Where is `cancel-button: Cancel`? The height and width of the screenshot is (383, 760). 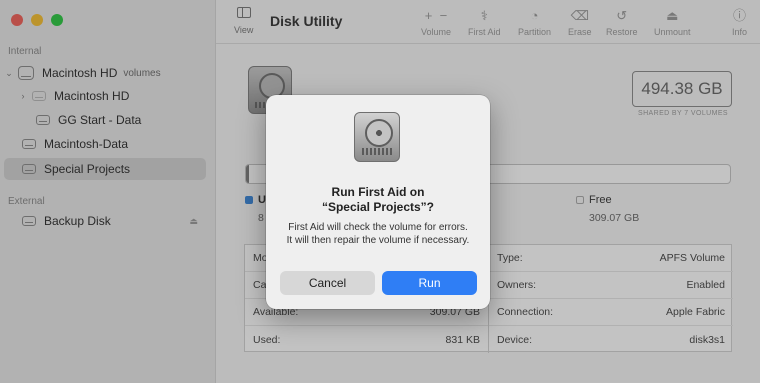
cancel-button: Cancel is located at coordinates (327, 283).